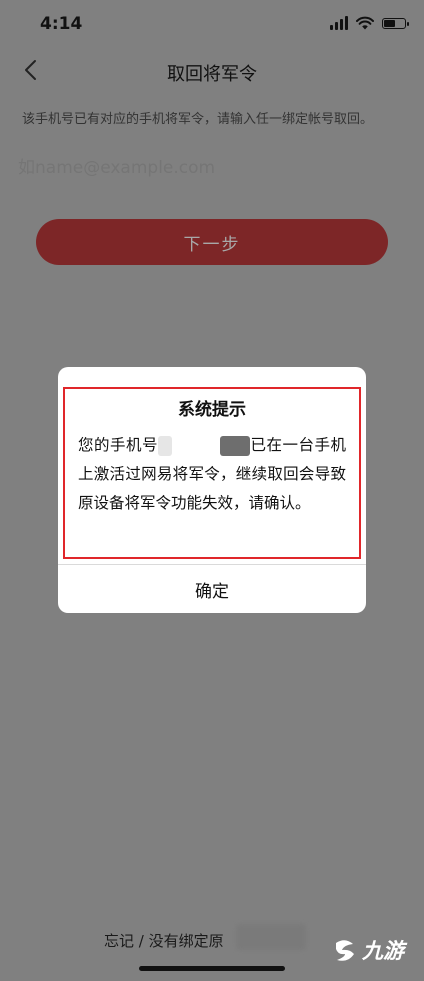 The image size is (424, 981). I want to click on next-step-button: 下一步, so click(212, 242).